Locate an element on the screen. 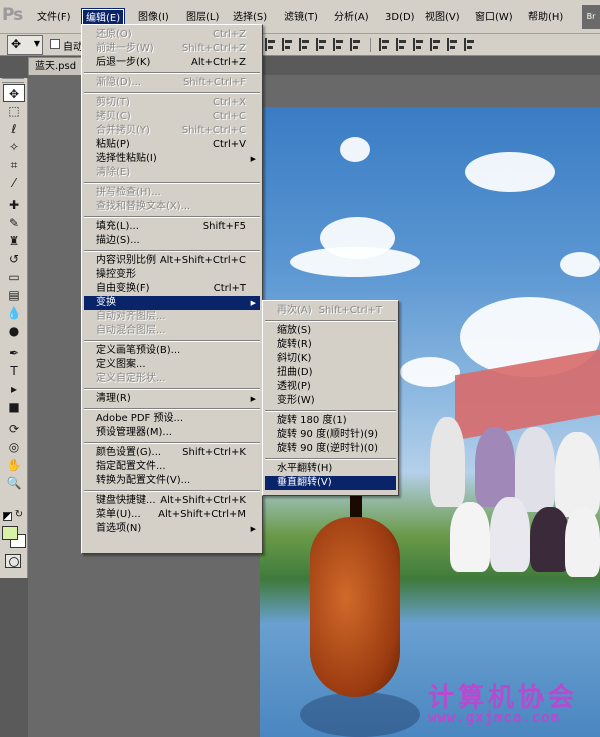 The width and height of the screenshot is (600, 737). menu-item-2: 缩放(S) is located at coordinates (330, 331).